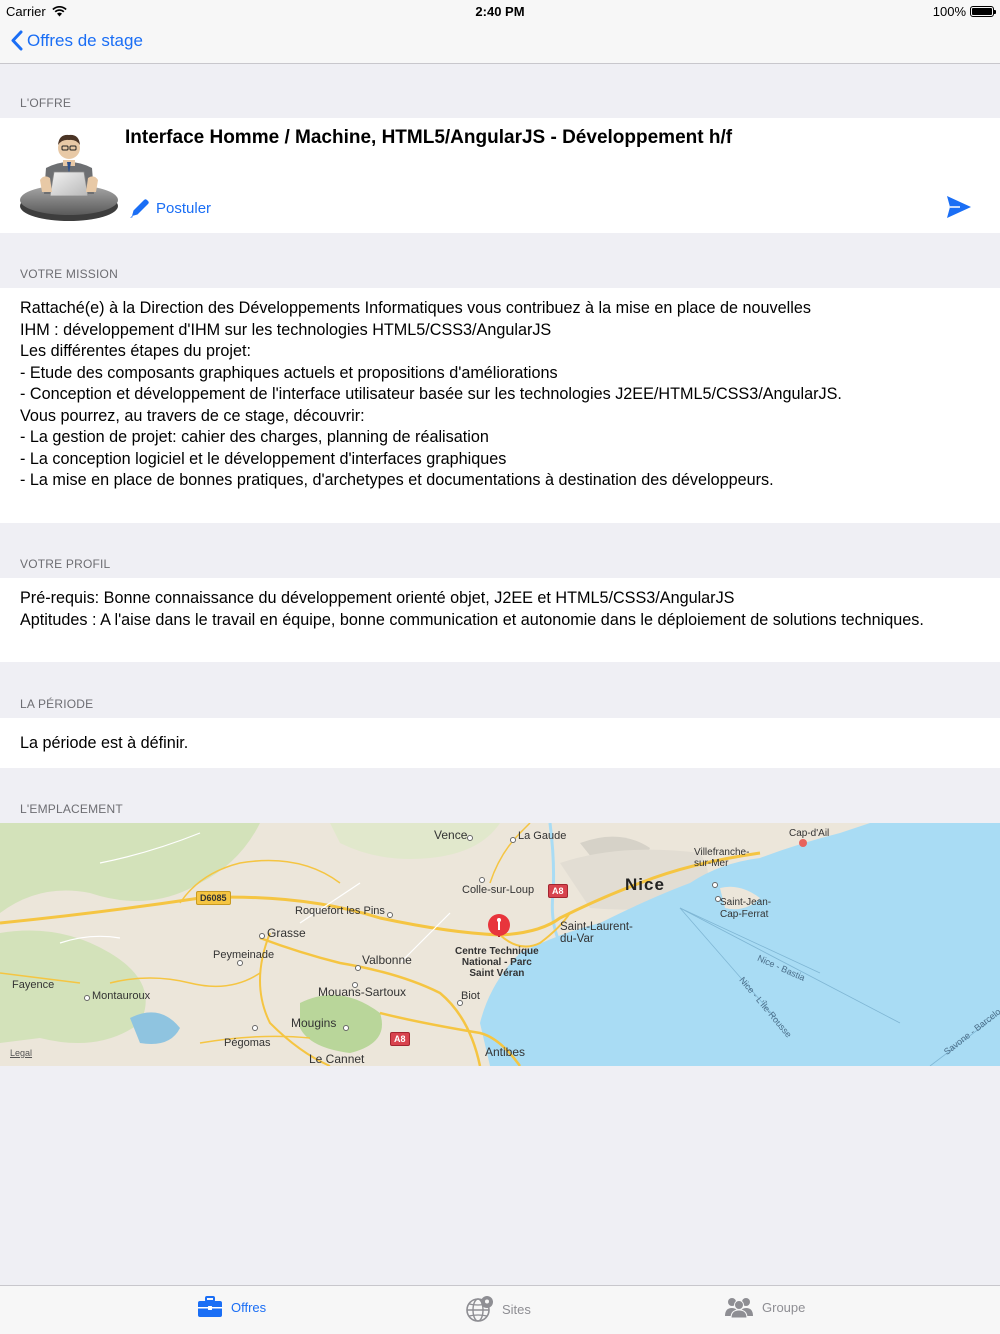 The height and width of the screenshot is (1334, 1000). What do you see at coordinates (500, 743) in the screenshot?
I see `period-cell: La période est à définir.` at bounding box center [500, 743].